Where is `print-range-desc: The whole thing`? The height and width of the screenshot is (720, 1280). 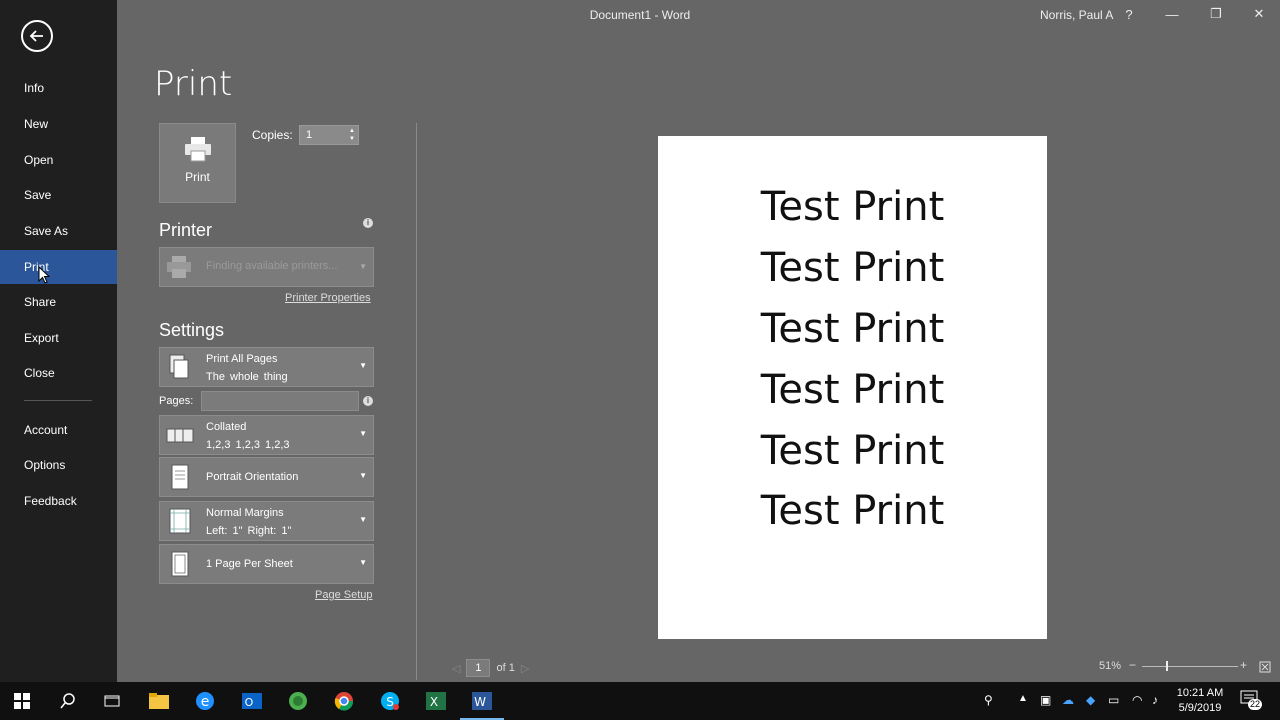
print-range-desc: The whole thing is located at coordinates (247, 377).